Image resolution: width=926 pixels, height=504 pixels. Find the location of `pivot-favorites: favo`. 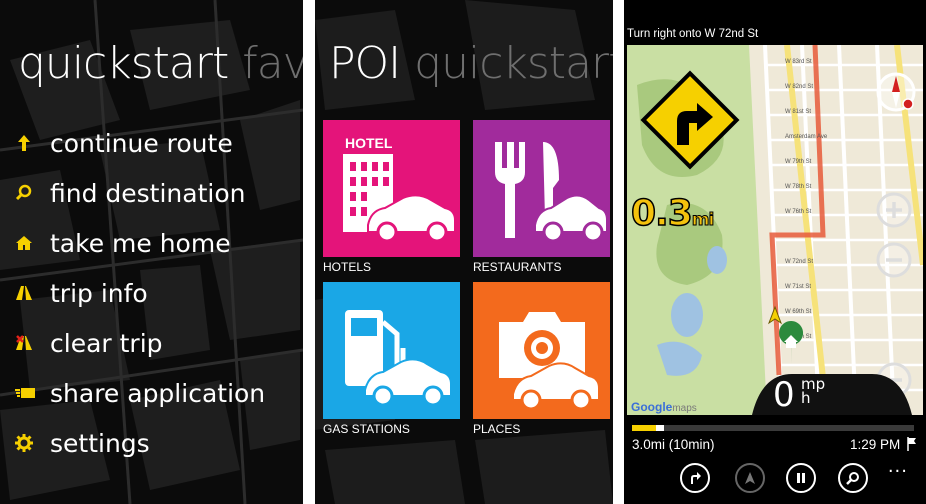

pivot-favorites: favo is located at coordinates (272, 63).